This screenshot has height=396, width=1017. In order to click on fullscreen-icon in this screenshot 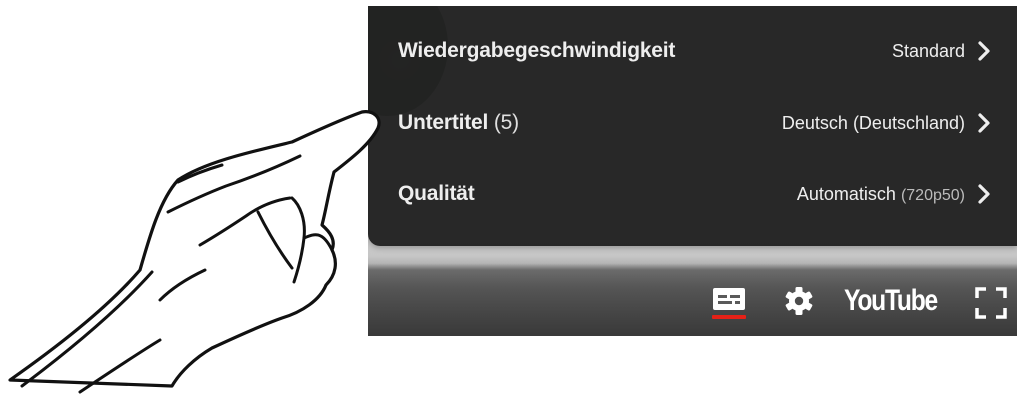, I will do `click(991, 303)`.